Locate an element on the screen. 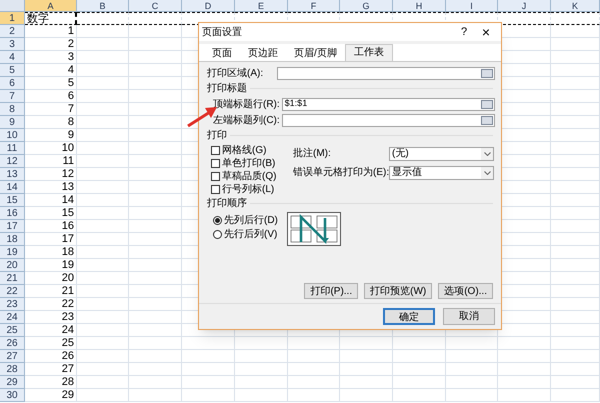 This screenshot has width=600, height=403. row-header: 13 is located at coordinates (12, 174).